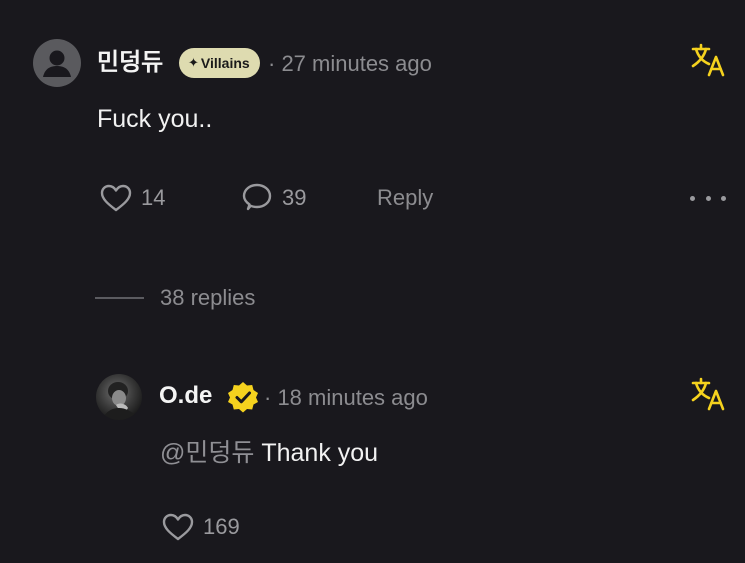 The height and width of the screenshot is (563, 745). What do you see at coordinates (294, 197) in the screenshot?
I see `reply-count: 39` at bounding box center [294, 197].